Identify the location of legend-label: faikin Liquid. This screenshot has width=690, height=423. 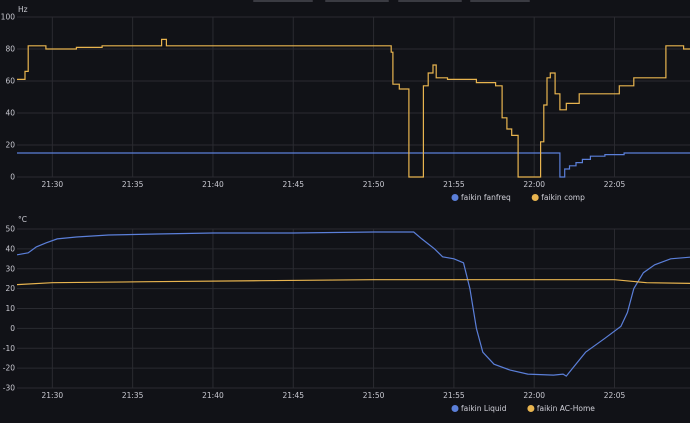
(484, 408).